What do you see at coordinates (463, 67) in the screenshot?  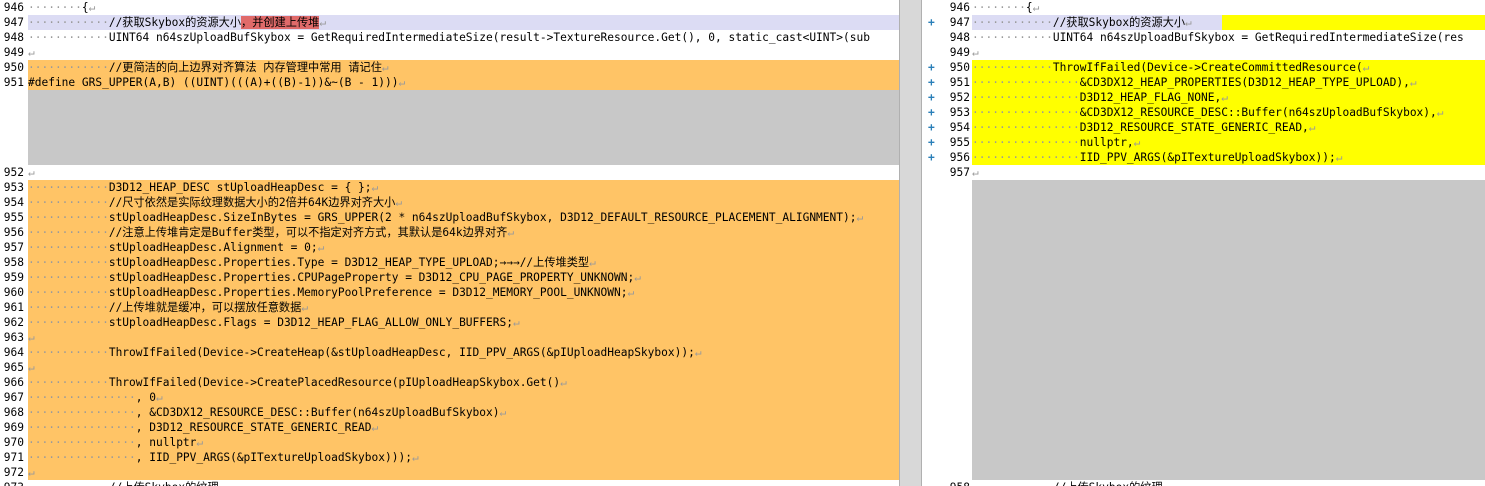 I see `code-content: ············//更简洁的向上边界对齐算法 内存管理中常用 请记住↵` at bounding box center [463, 67].